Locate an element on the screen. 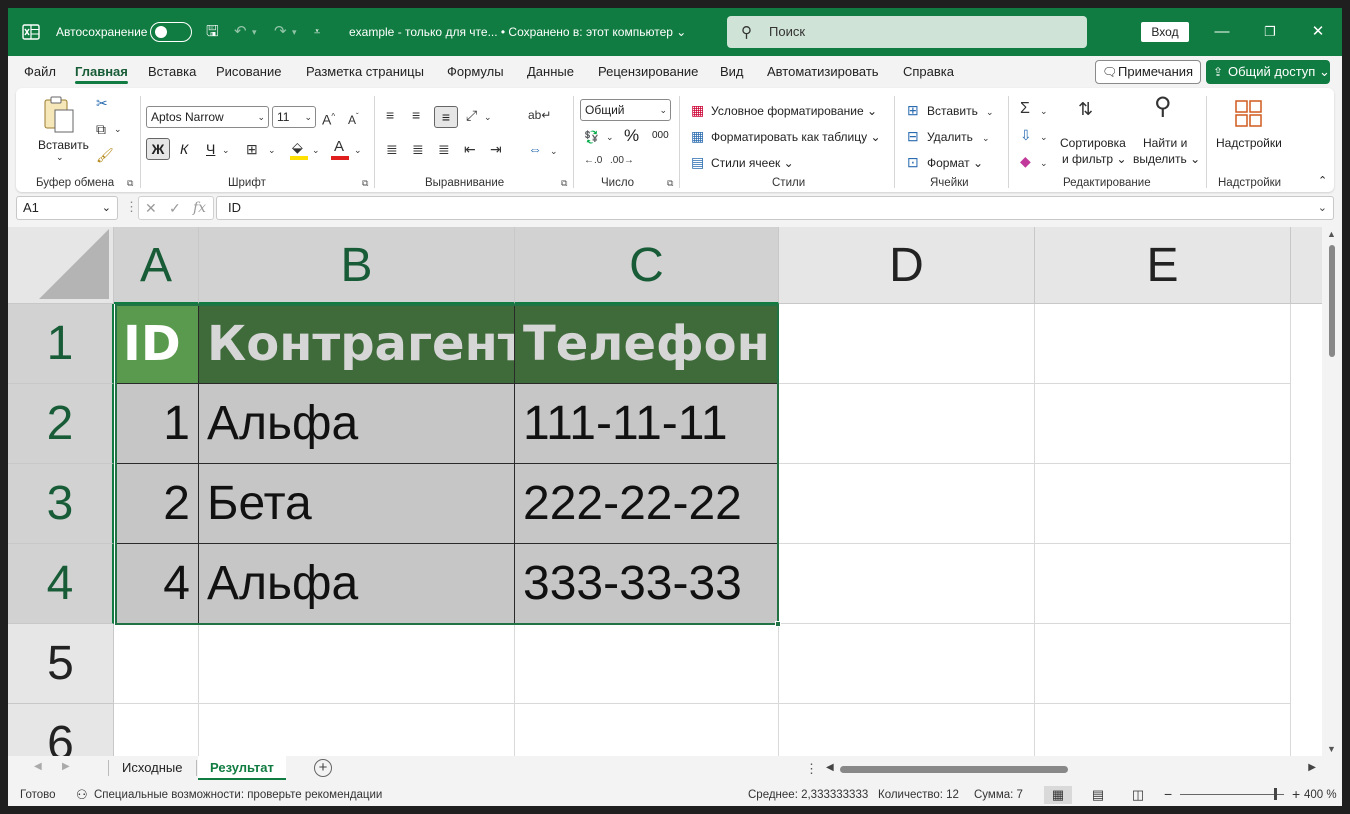 The height and width of the screenshot is (814, 1350). cell-a4: 4 is located at coordinates (157, 584).